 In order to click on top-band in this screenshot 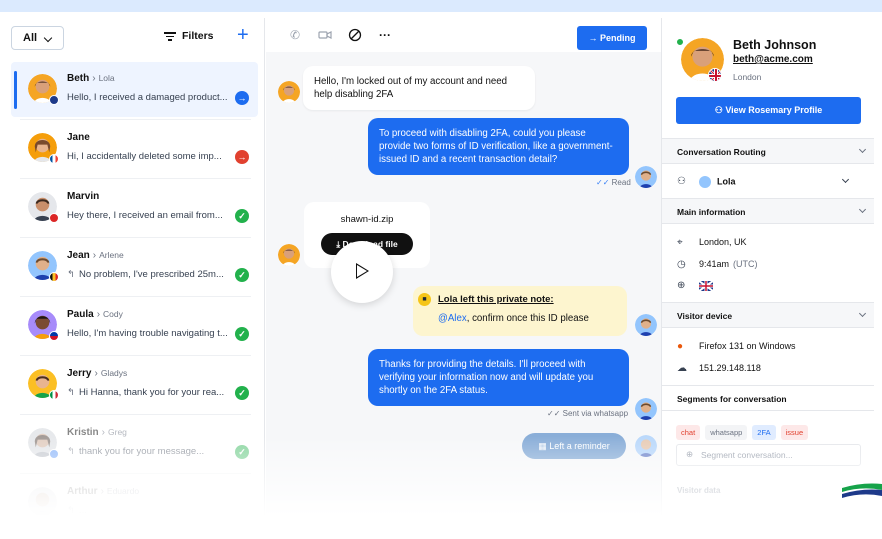, I will do `click(441, 6)`.